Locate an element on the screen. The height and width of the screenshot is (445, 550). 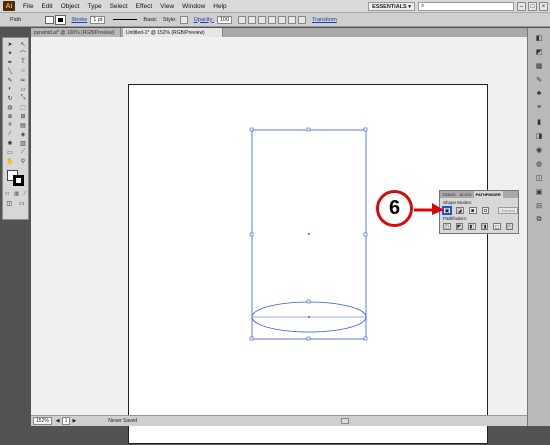
tab-pathfinder: PATHFINDER is located at coordinates (488, 194).